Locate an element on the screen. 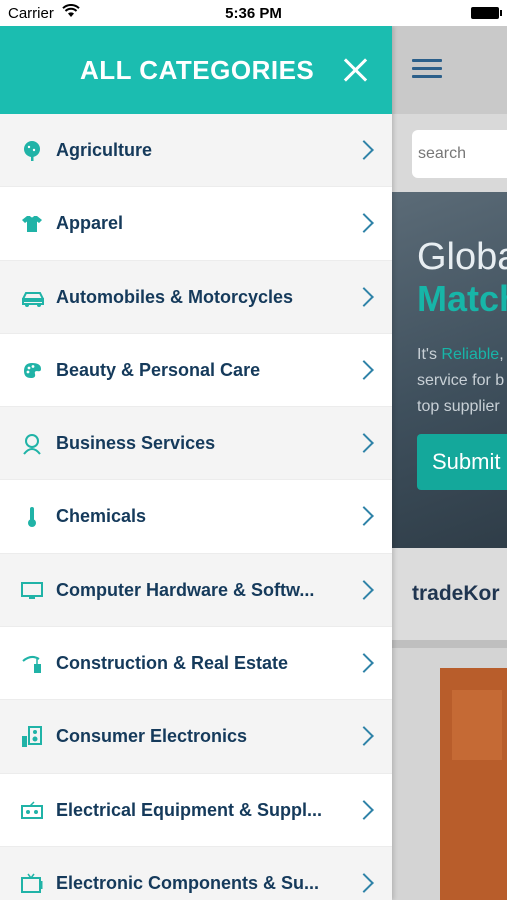  category-label: Beauty & Personal Care is located at coordinates (158, 369).